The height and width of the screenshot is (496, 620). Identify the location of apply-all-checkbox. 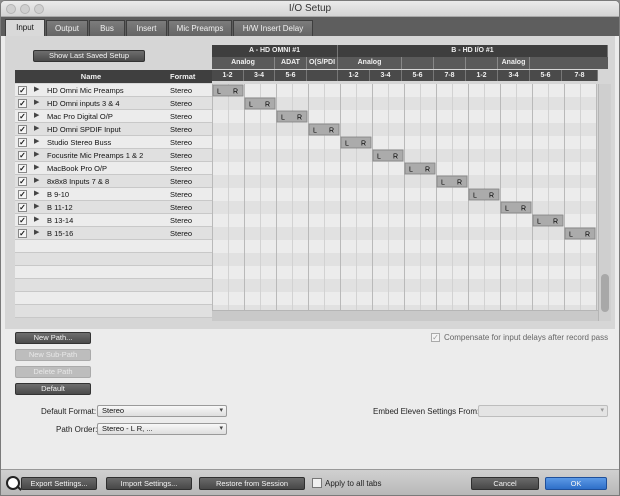
(317, 483).